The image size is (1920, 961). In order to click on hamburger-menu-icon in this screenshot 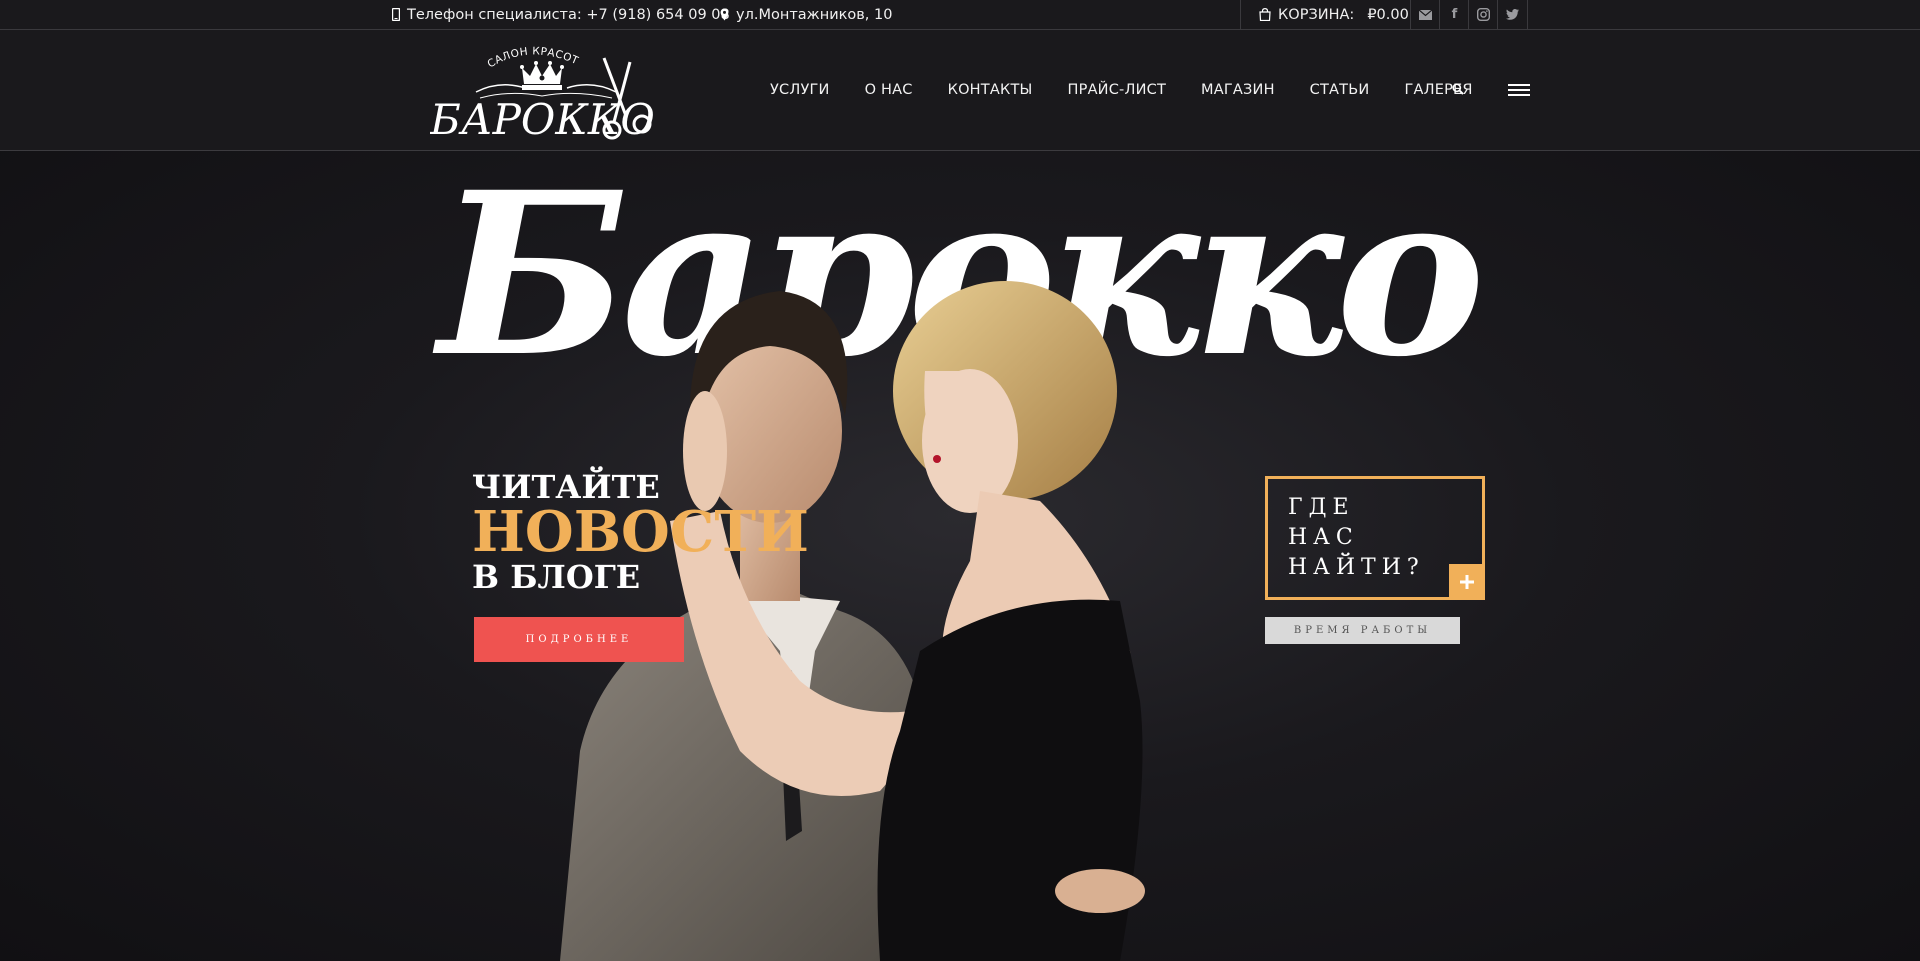, I will do `click(1519, 91)`.